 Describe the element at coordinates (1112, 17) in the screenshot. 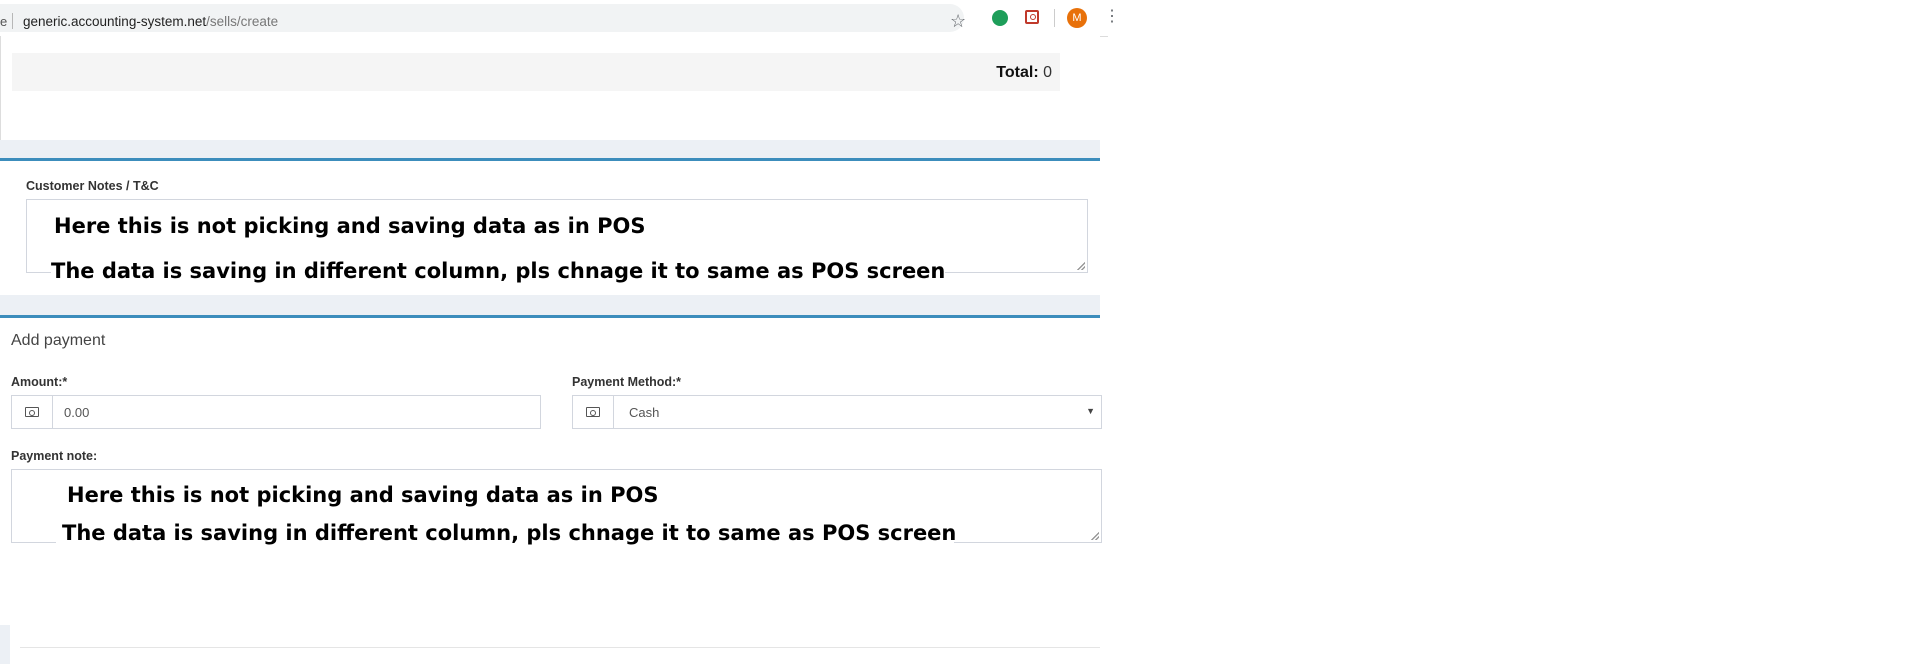

I see `menu-icon: ⋮` at that location.